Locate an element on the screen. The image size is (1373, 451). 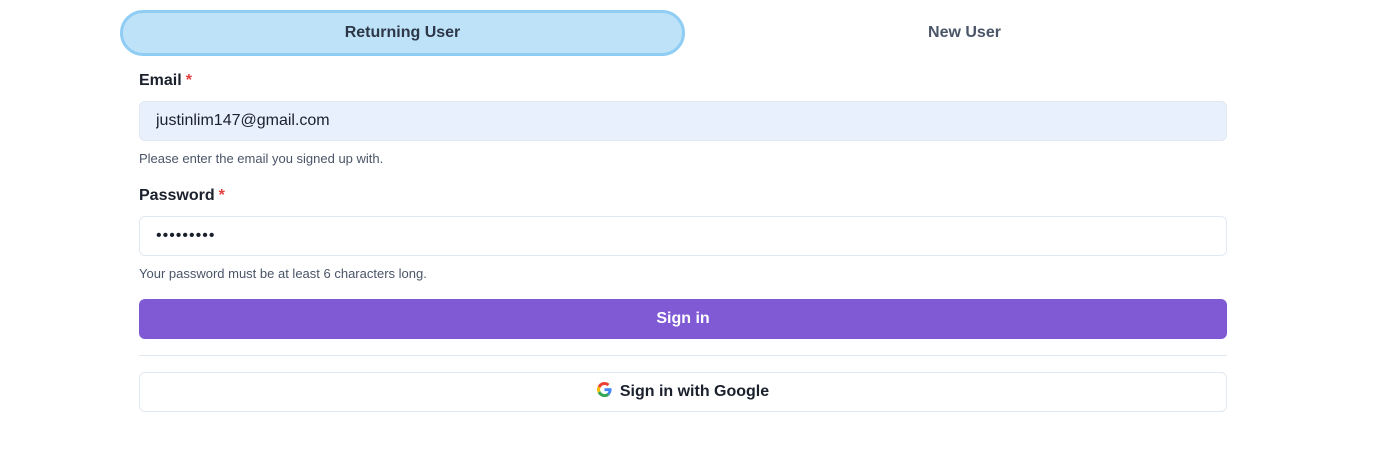
email-label-text: Email is located at coordinates (160, 80).